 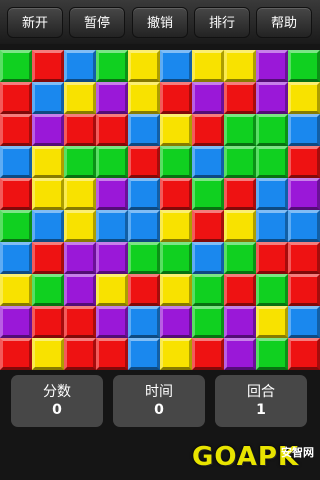 I want to click on help-button: 帮助, so click(x=284, y=22).